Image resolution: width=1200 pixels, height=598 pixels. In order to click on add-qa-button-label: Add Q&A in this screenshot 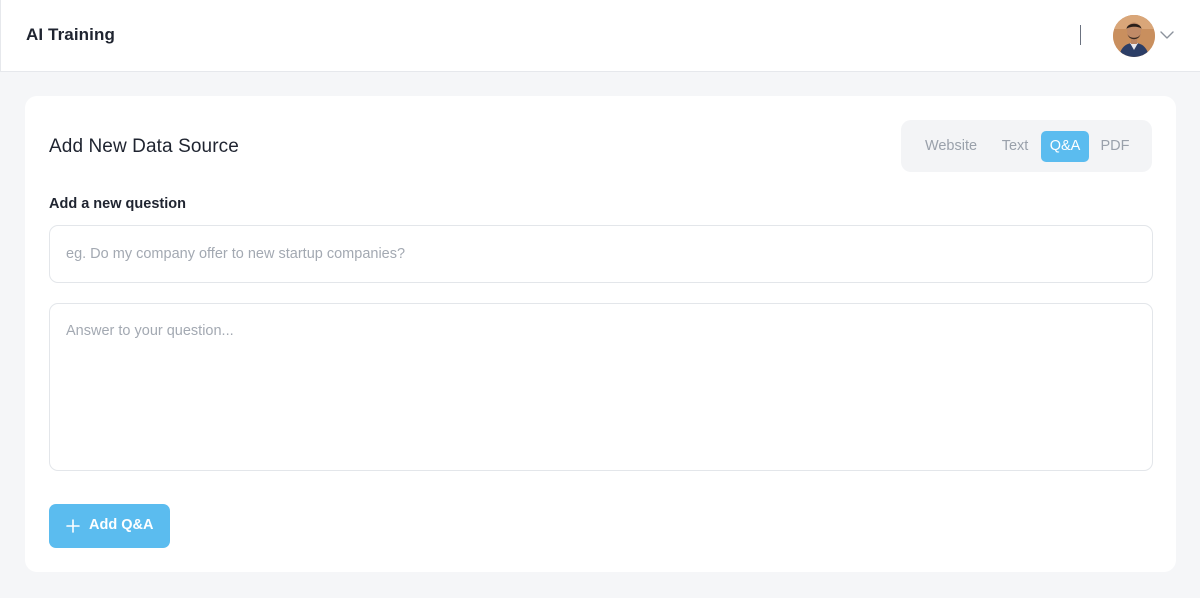, I will do `click(121, 525)`.